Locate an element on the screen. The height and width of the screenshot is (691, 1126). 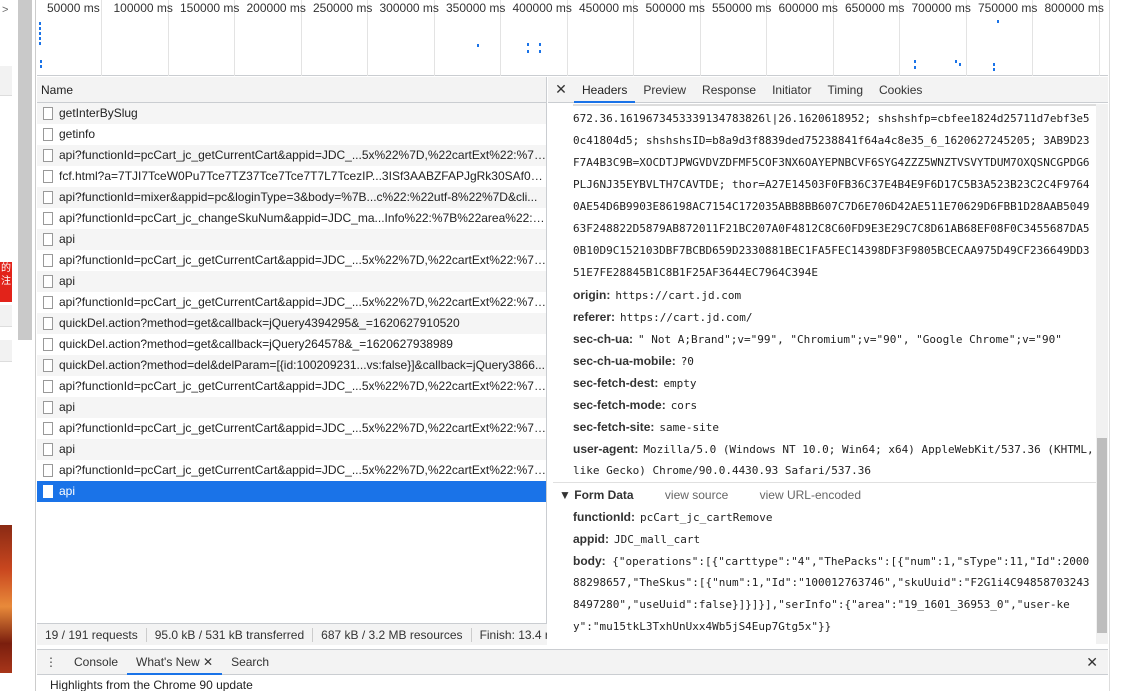
header-row: sec-fetch-dest: empty is located at coordinates (840, 383).